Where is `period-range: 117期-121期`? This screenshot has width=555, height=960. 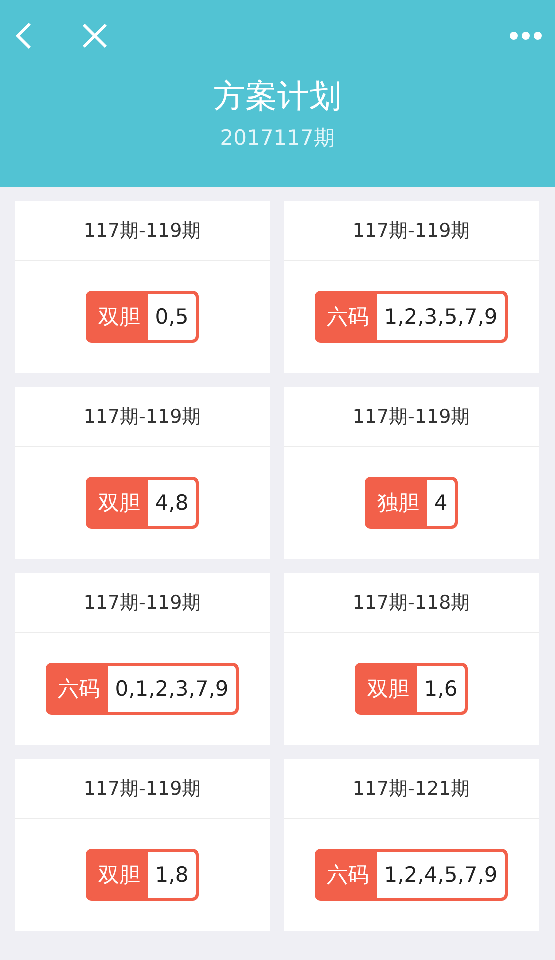 period-range: 117期-121期 is located at coordinates (411, 789).